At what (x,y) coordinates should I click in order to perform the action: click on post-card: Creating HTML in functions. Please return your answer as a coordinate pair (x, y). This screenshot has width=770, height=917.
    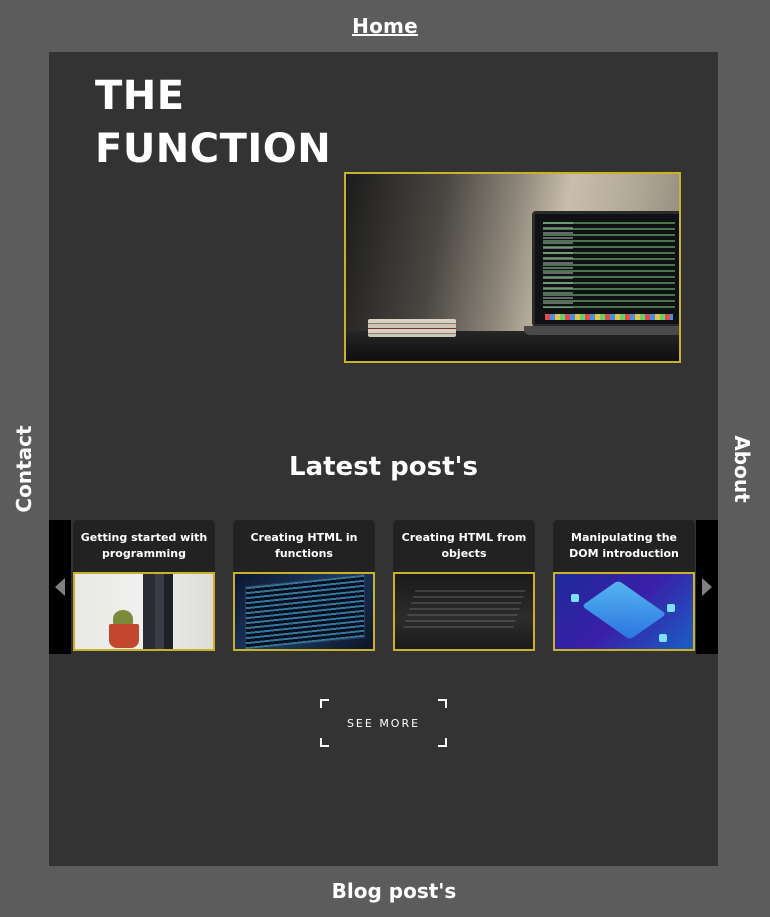
    Looking at the image, I should click on (304, 585).